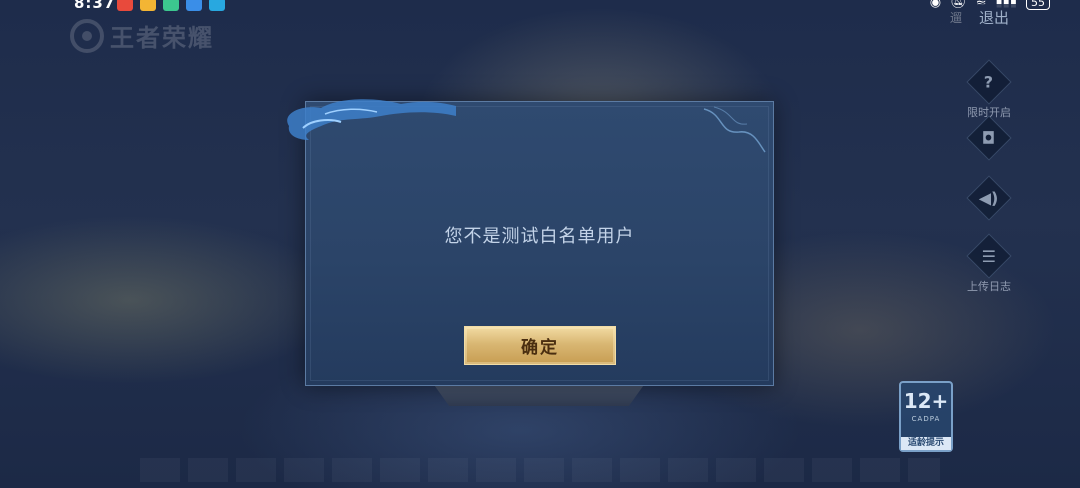 This screenshot has width=1080, height=488. I want to click on exit-area: 遛 退出, so click(985, 17).